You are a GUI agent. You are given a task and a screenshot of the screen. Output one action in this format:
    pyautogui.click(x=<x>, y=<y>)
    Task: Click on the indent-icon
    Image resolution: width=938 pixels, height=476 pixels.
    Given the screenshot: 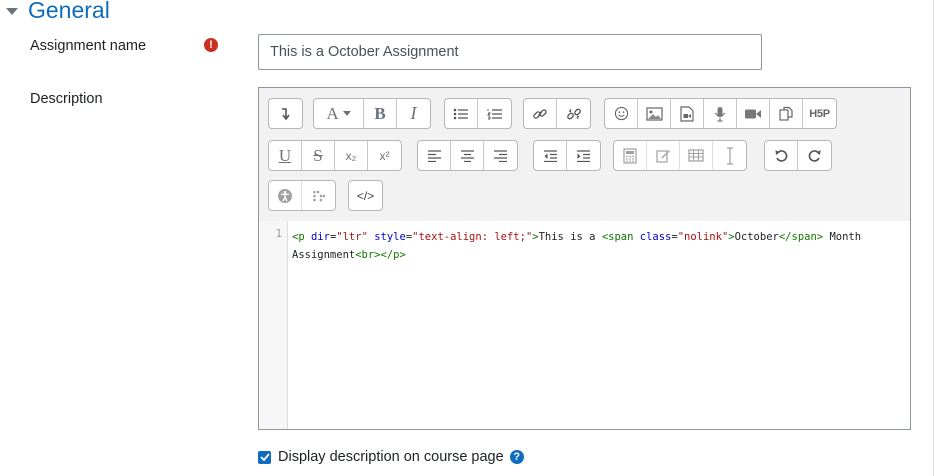 What is the action you would take?
    pyautogui.click(x=583, y=155)
    